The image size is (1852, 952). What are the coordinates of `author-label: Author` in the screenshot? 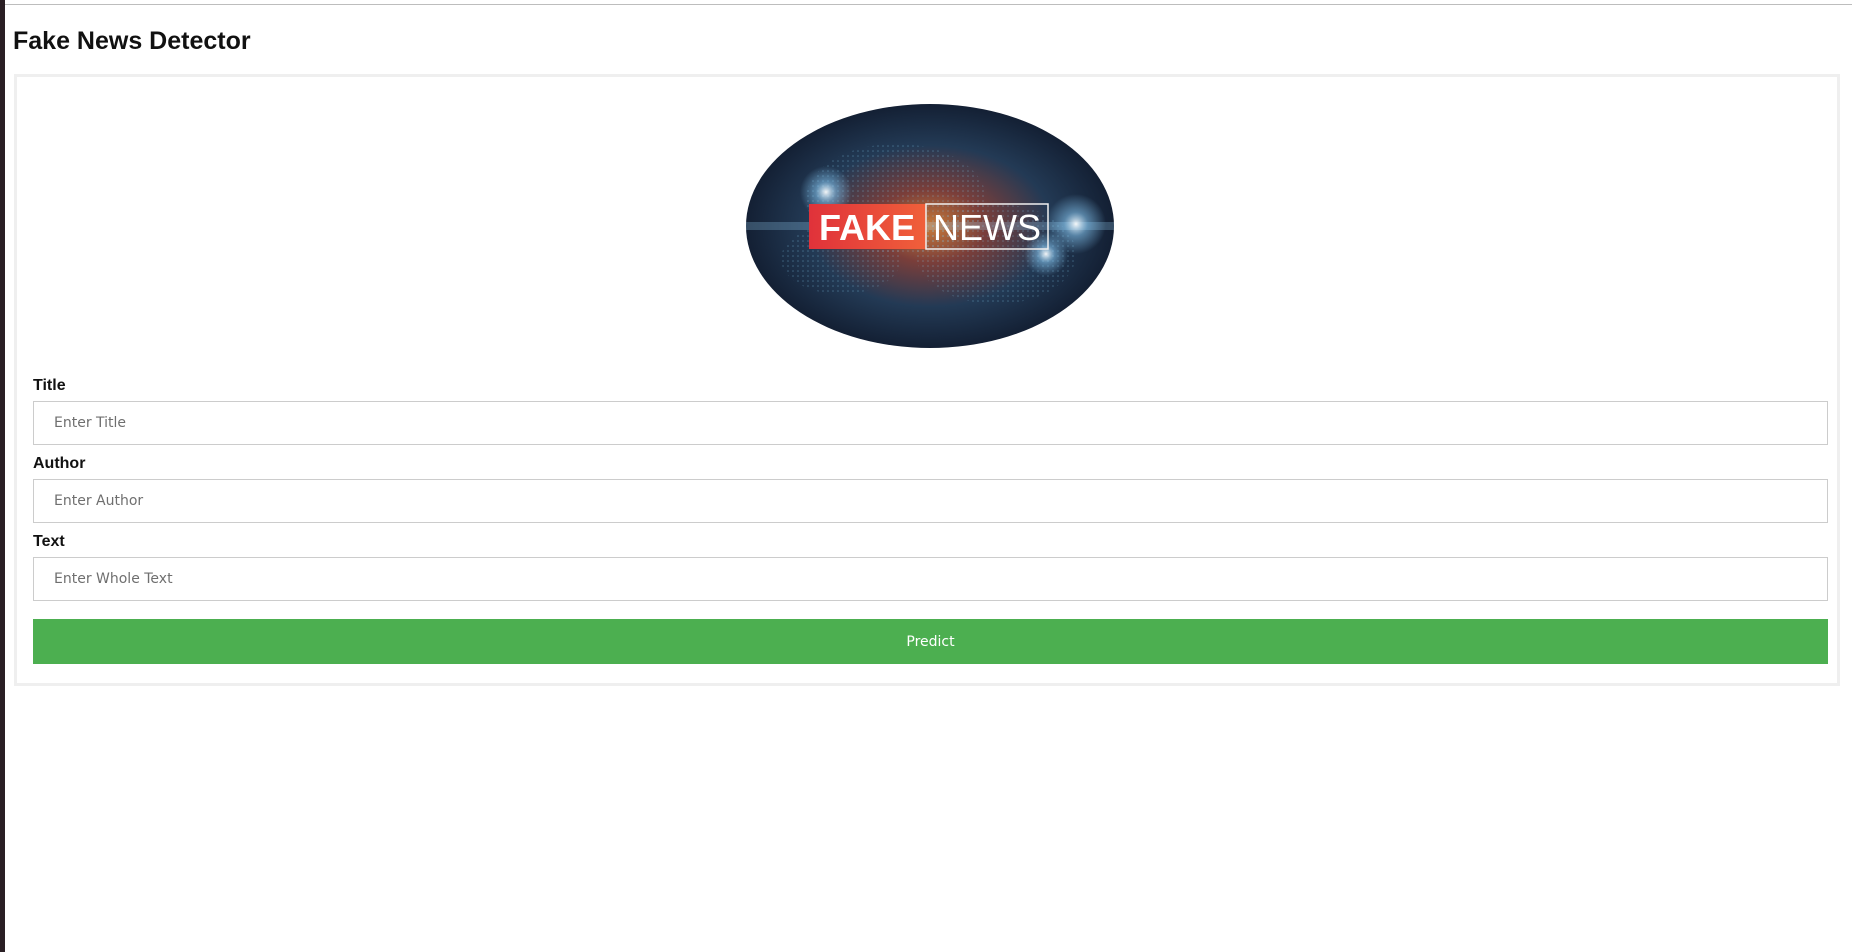 It's located at (59, 463).